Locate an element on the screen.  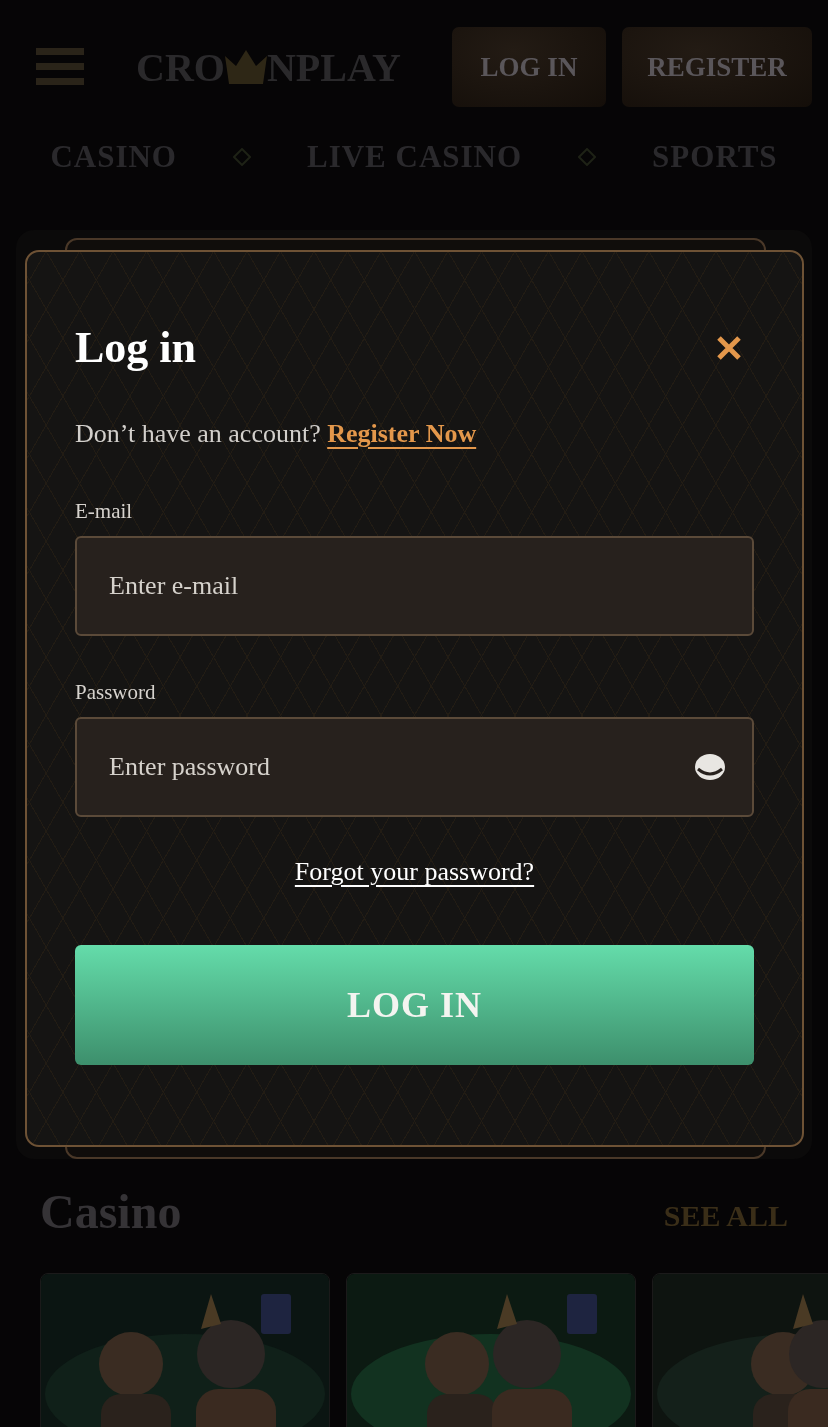
register-link: Register Now is located at coordinates (402, 434).